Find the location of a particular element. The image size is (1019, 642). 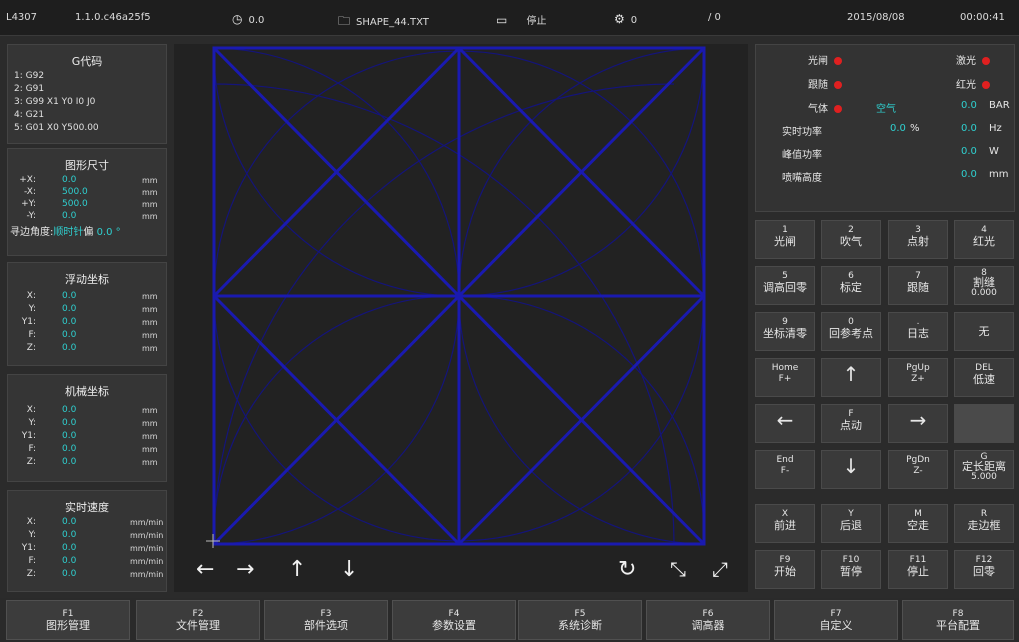

blow-key: 2 吹气 is located at coordinates (851, 239).